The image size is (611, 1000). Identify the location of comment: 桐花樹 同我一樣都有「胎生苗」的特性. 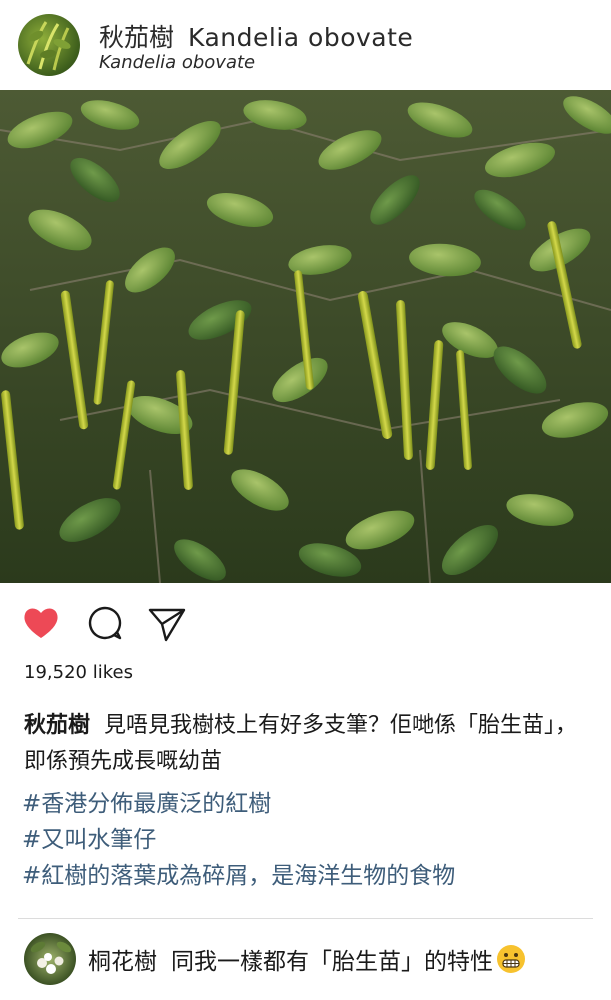
(306, 959).